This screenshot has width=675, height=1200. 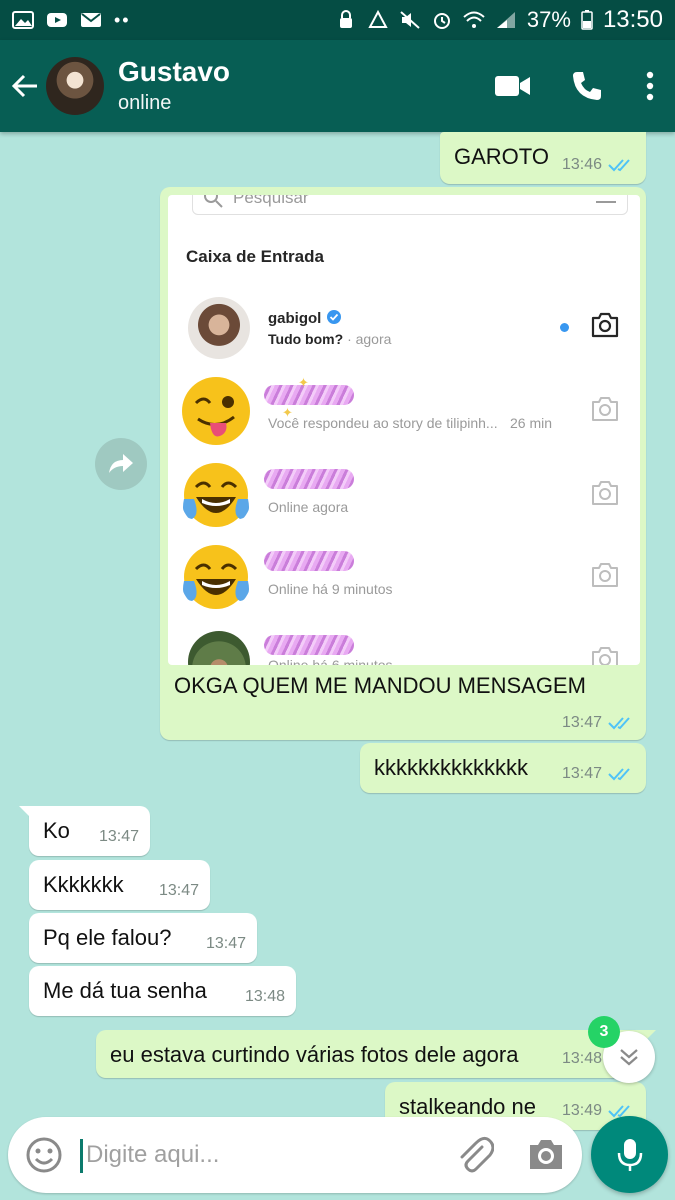 I want to click on battery-percent: 37%, so click(x=548, y=19).